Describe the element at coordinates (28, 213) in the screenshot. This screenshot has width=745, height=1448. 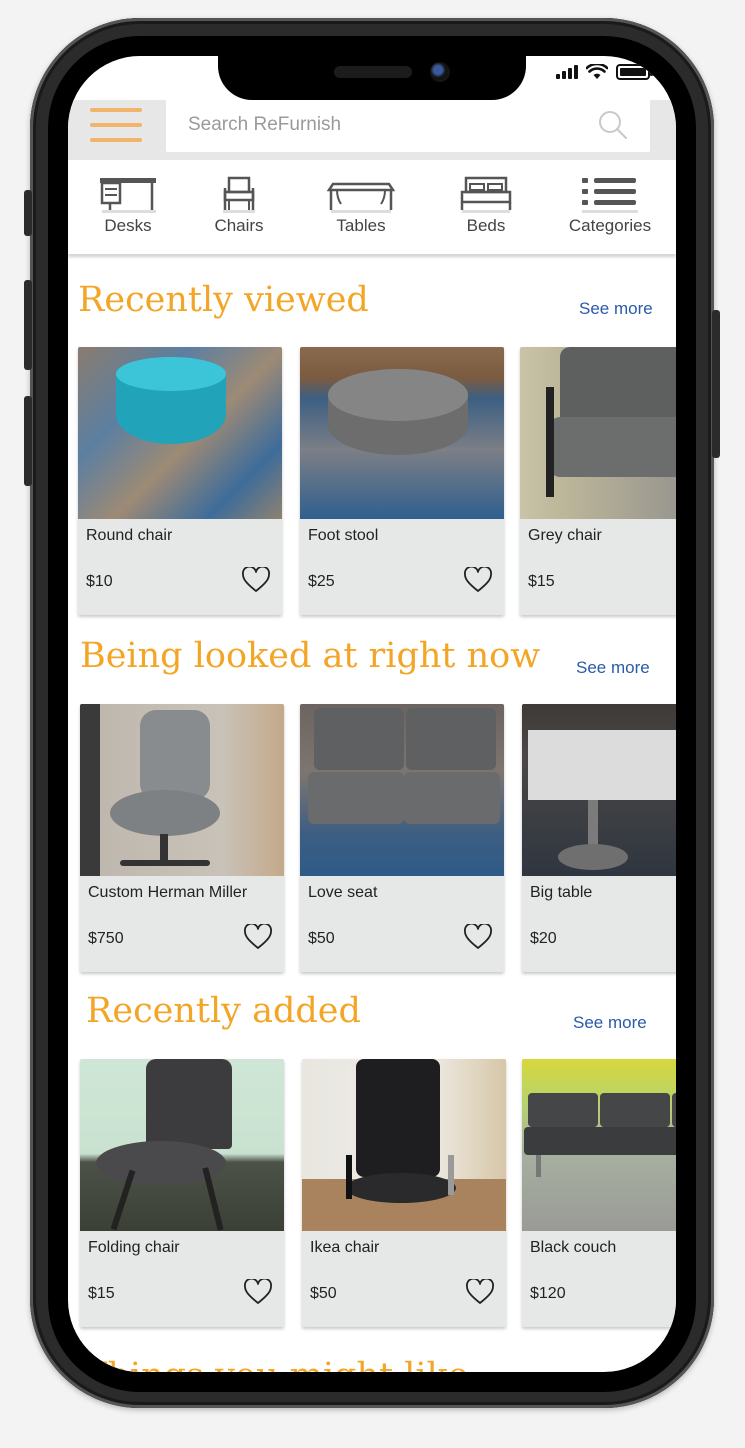
I see `mute-switch` at that location.